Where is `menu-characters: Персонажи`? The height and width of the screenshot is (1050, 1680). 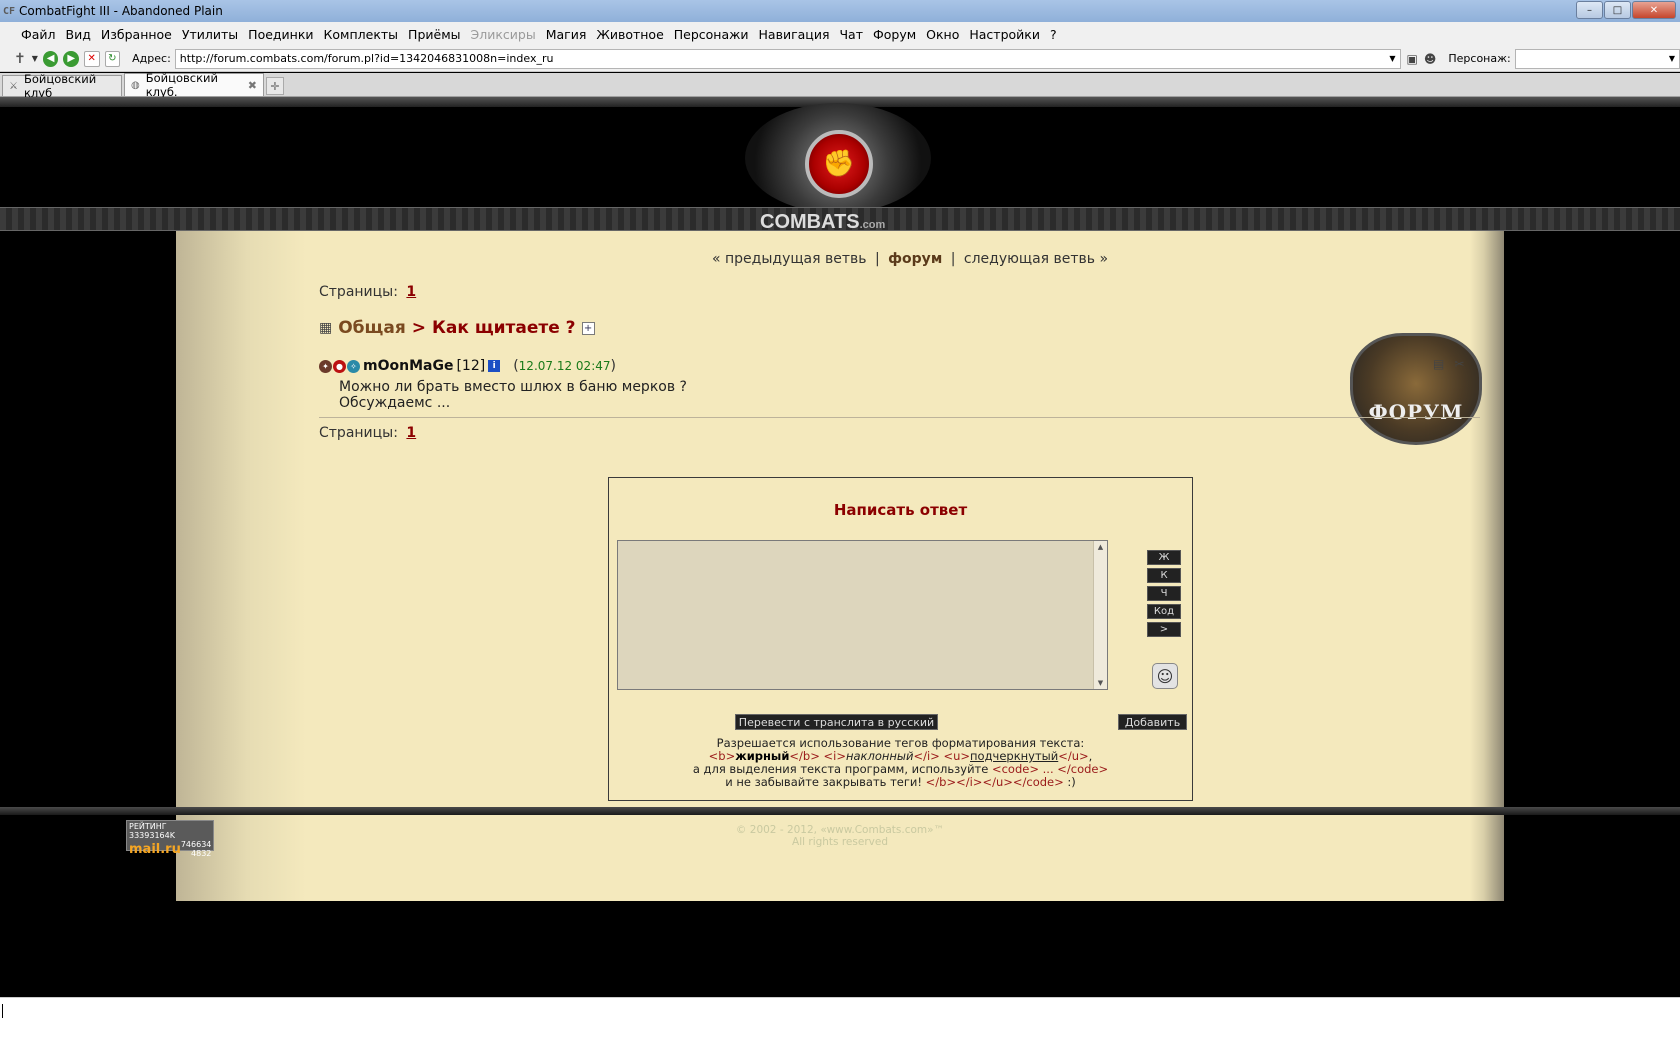
menu-characters: Персонажи is located at coordinates (711, 34).